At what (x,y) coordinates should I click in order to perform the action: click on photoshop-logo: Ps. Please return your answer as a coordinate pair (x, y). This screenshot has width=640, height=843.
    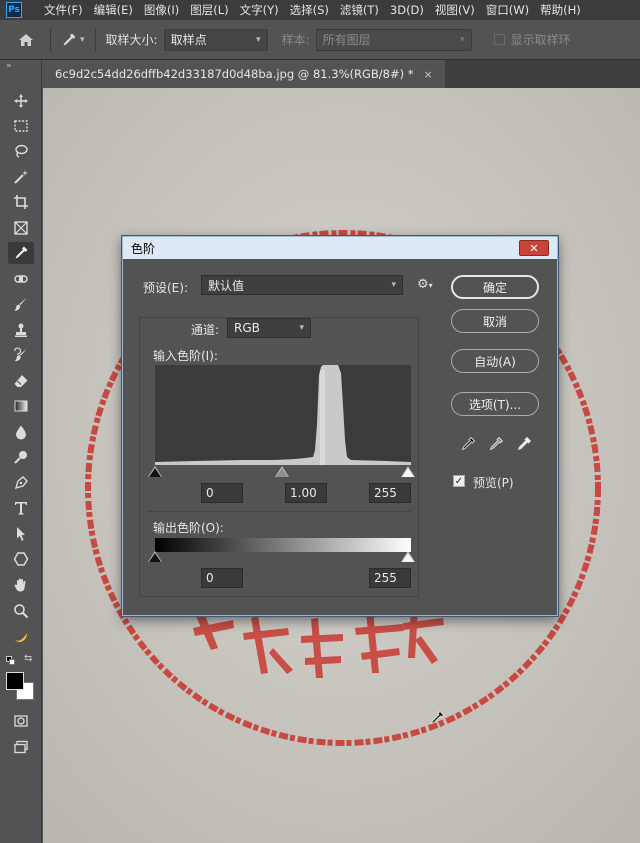
    Looking at the image, I should click on (14, 10).